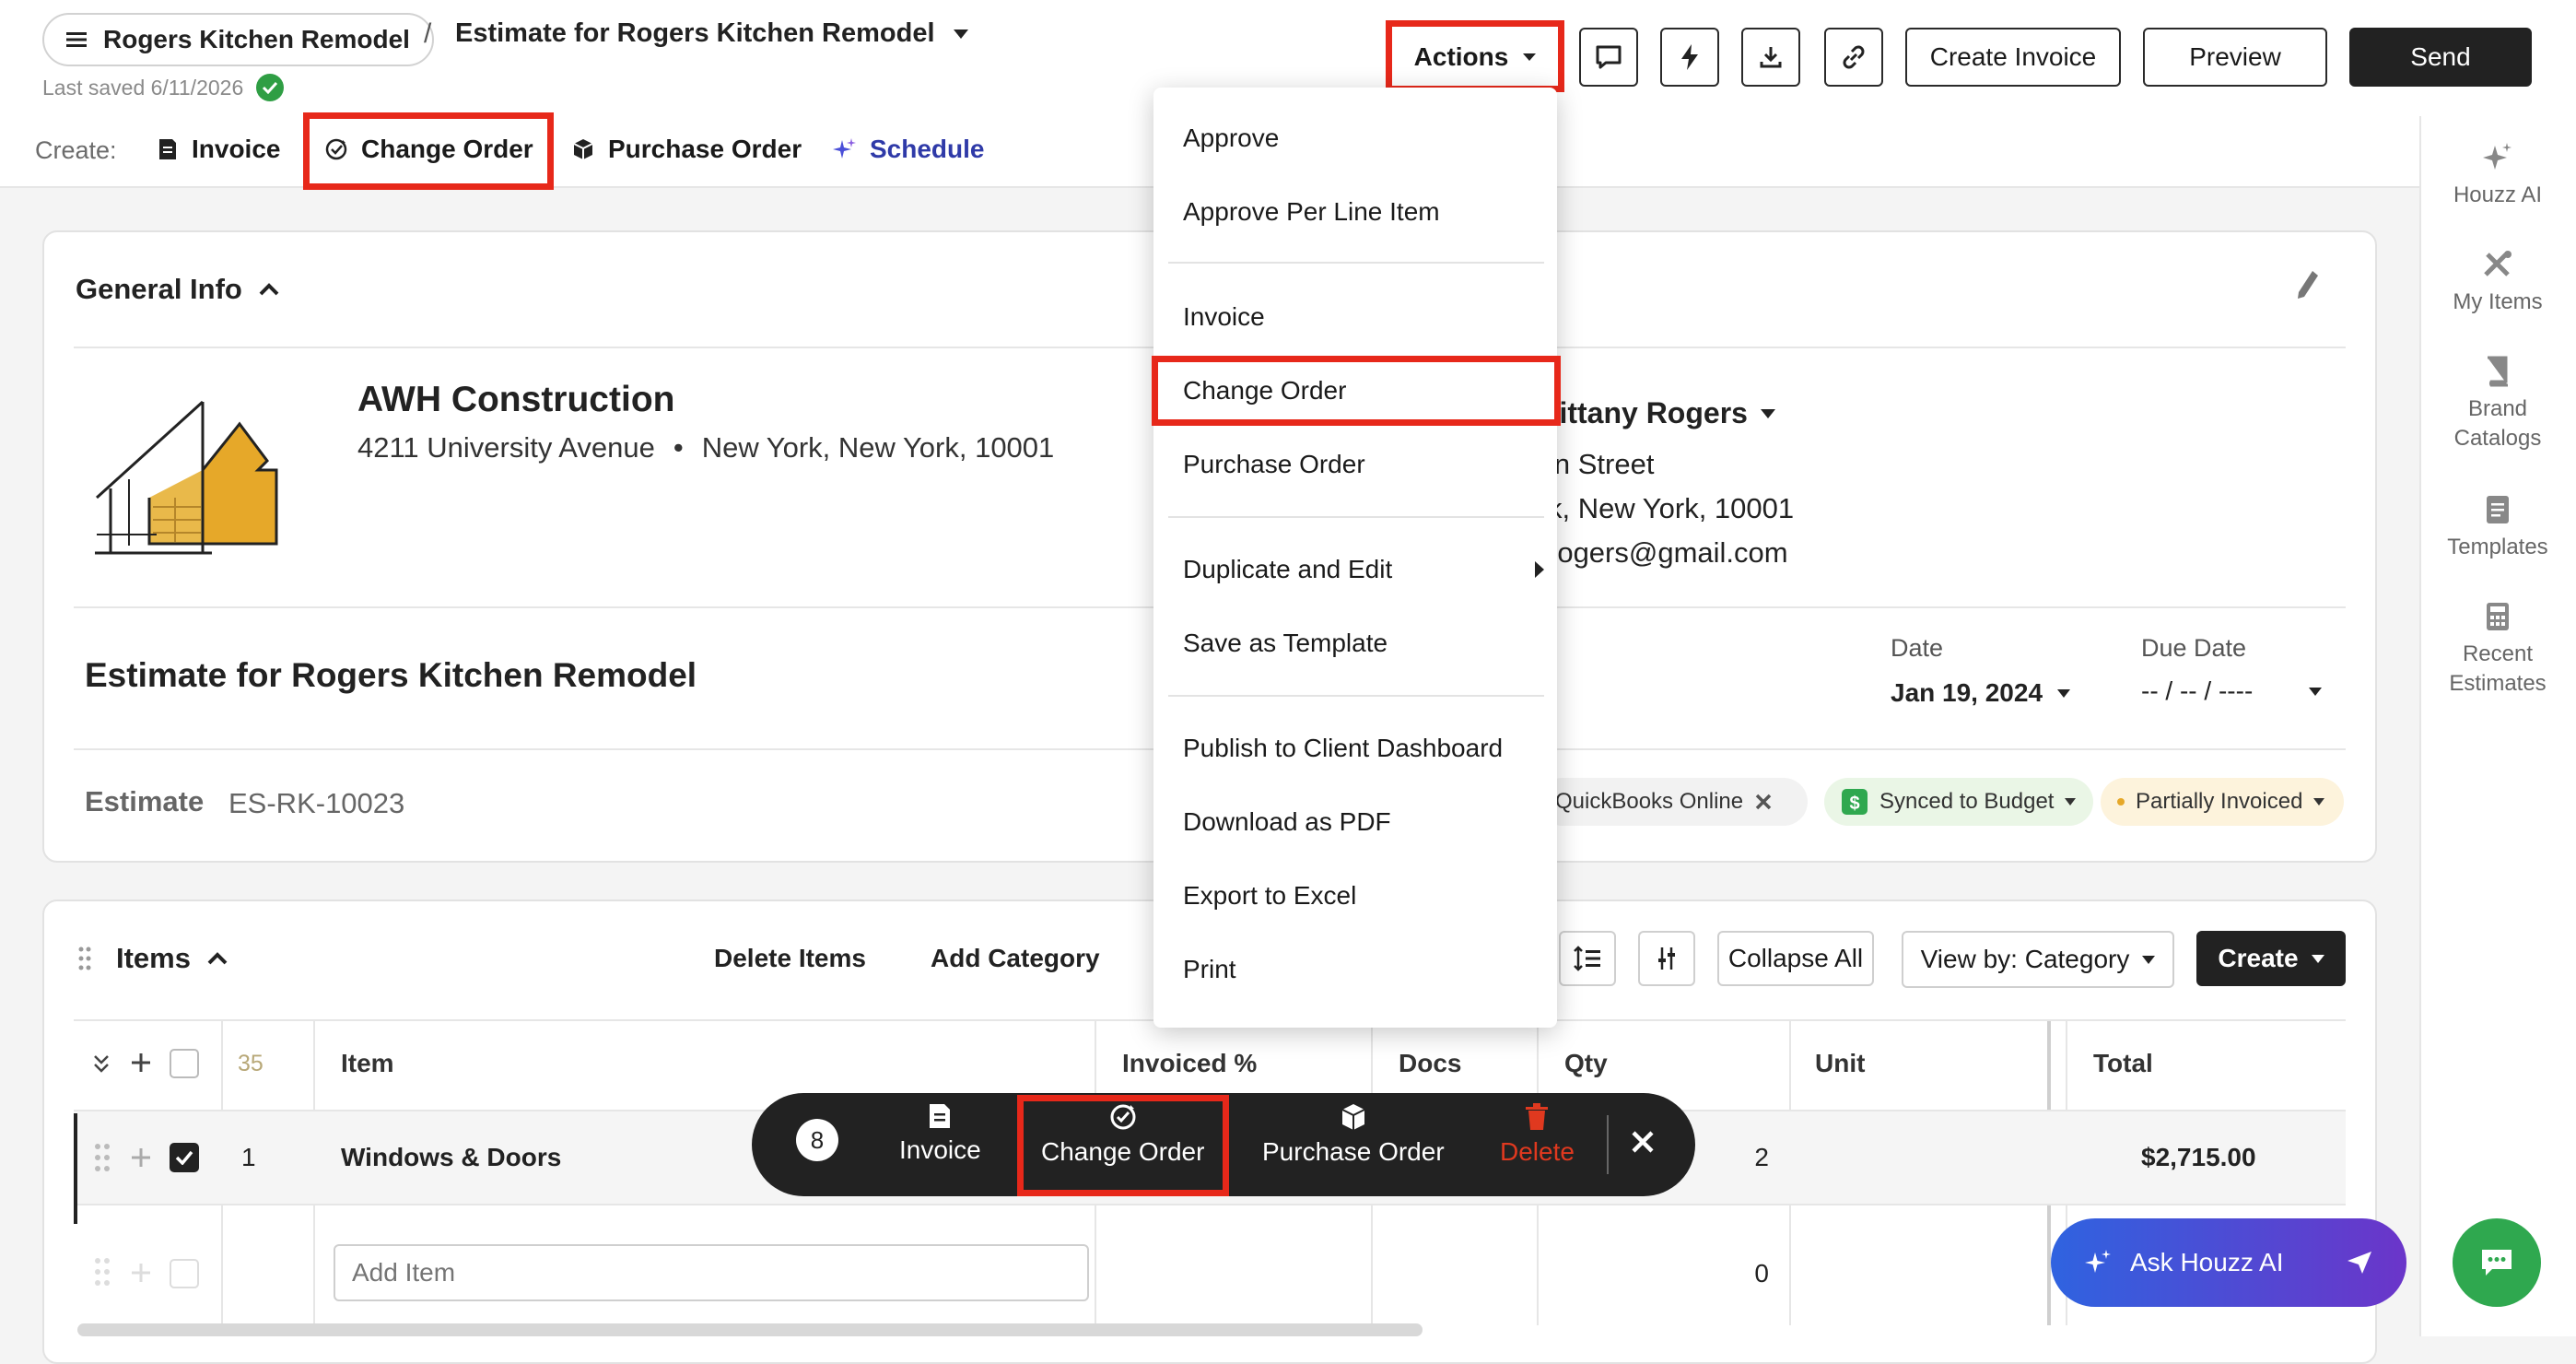  Describe the element at coordinates (1353, 1134) in the screenshot. I see `bulk-purchase-order-button: Purchase Order` at that location.